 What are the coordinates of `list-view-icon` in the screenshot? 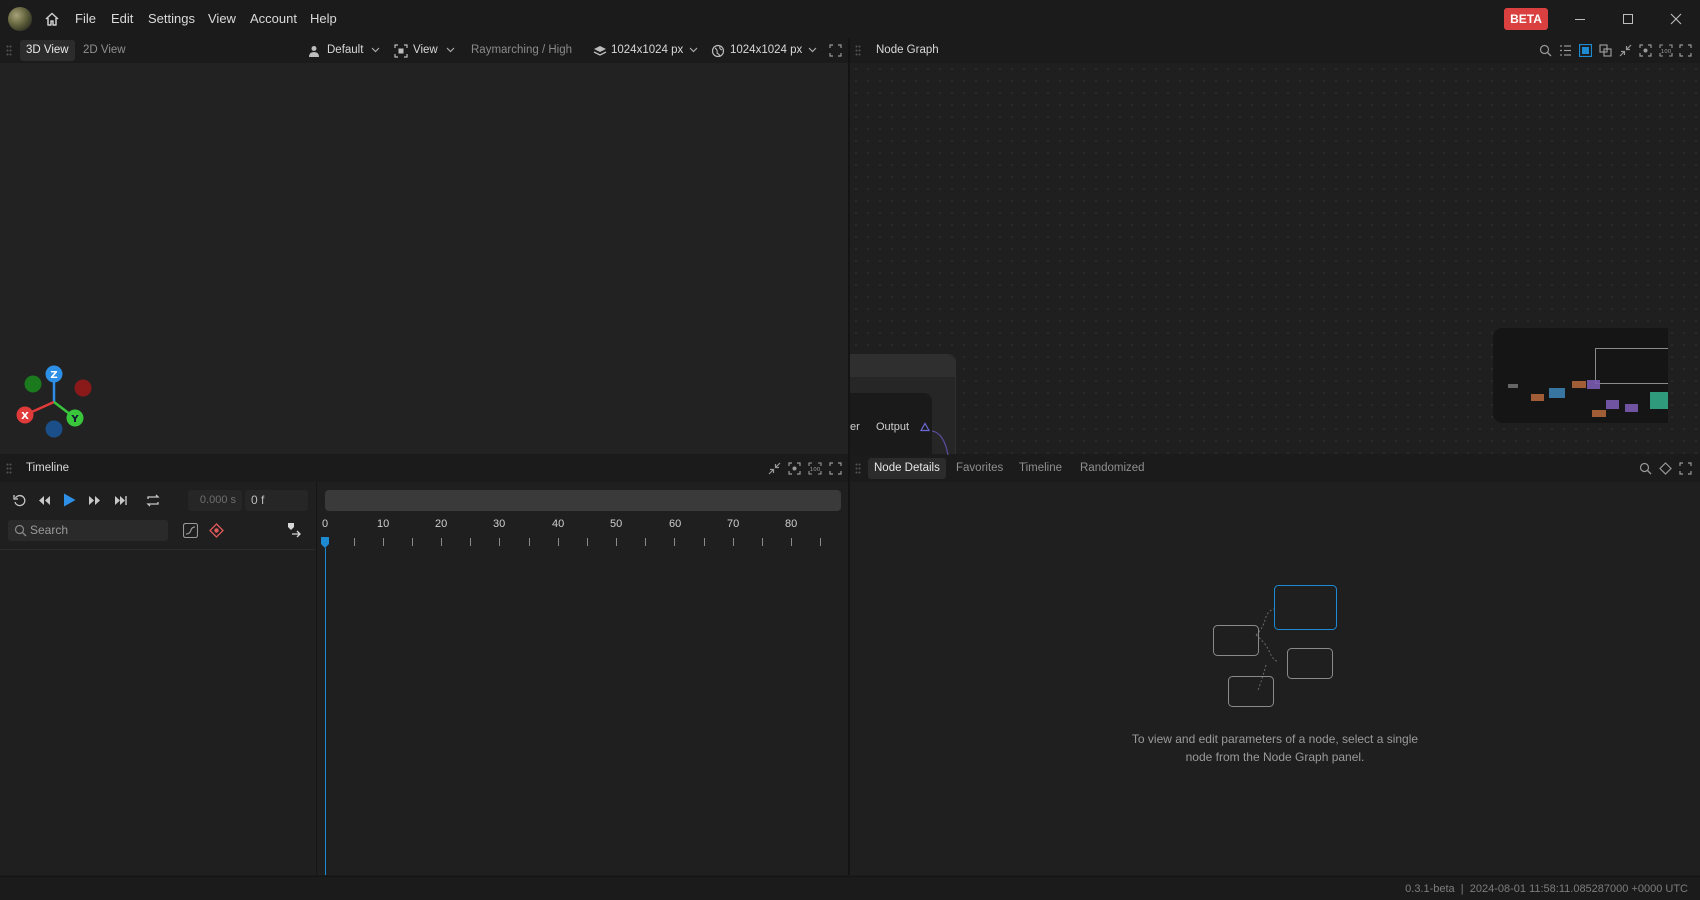 It's located at (1565, 50).